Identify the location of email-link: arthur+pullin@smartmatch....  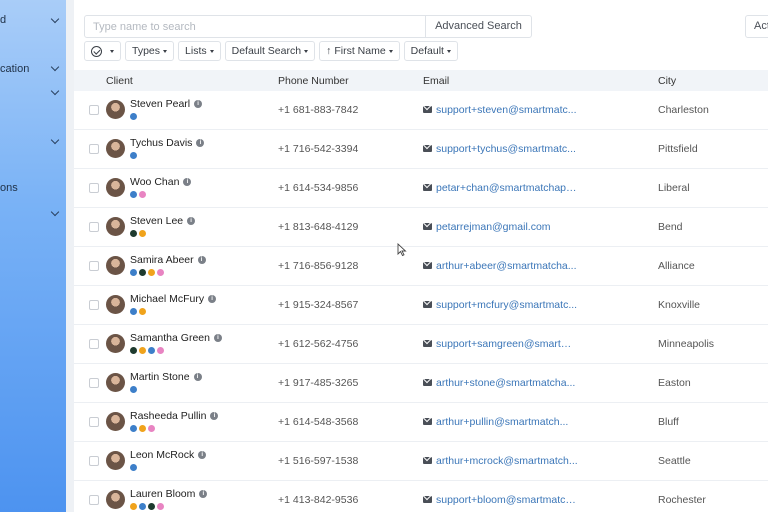
(502, 422).